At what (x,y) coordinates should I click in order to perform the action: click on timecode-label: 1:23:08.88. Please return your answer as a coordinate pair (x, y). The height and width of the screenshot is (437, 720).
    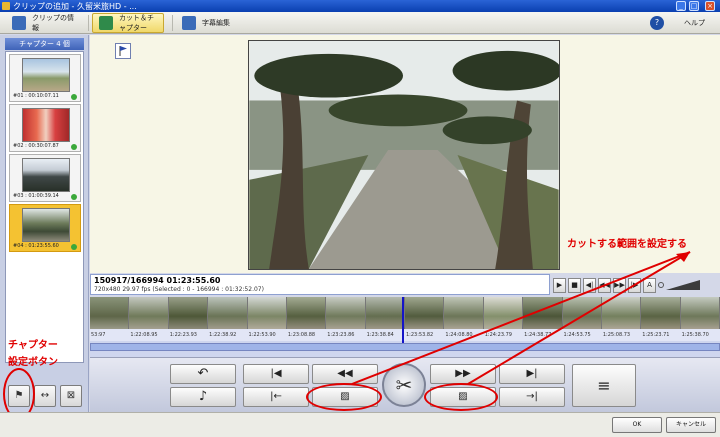
    Looking at the image, I should click on (301, 335).